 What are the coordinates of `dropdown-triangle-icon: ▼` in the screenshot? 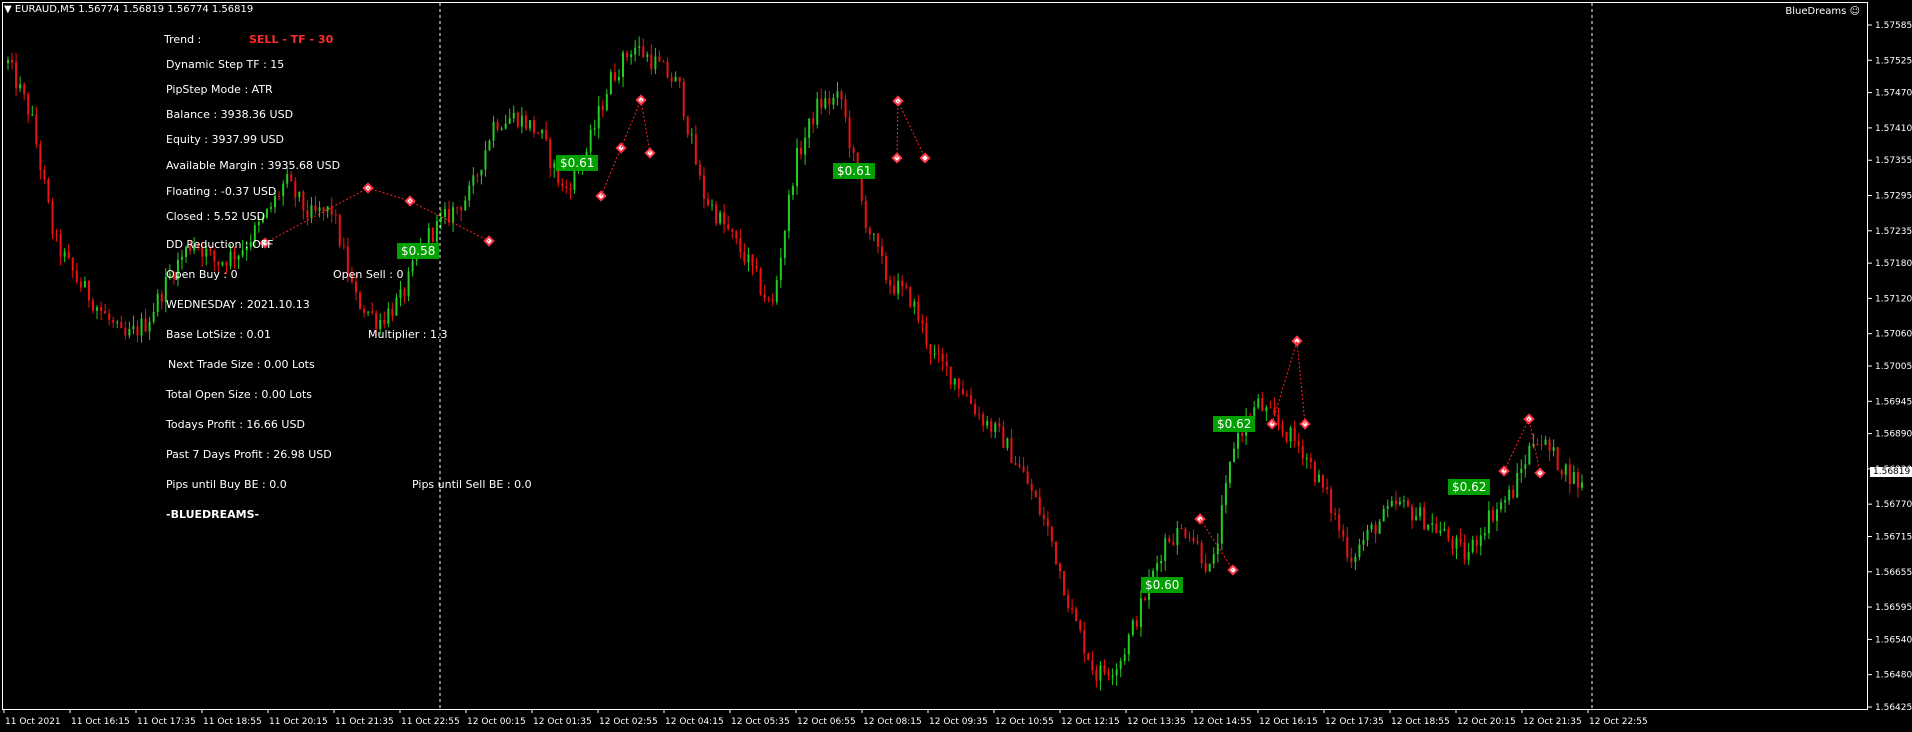 It's located at (8, 9).